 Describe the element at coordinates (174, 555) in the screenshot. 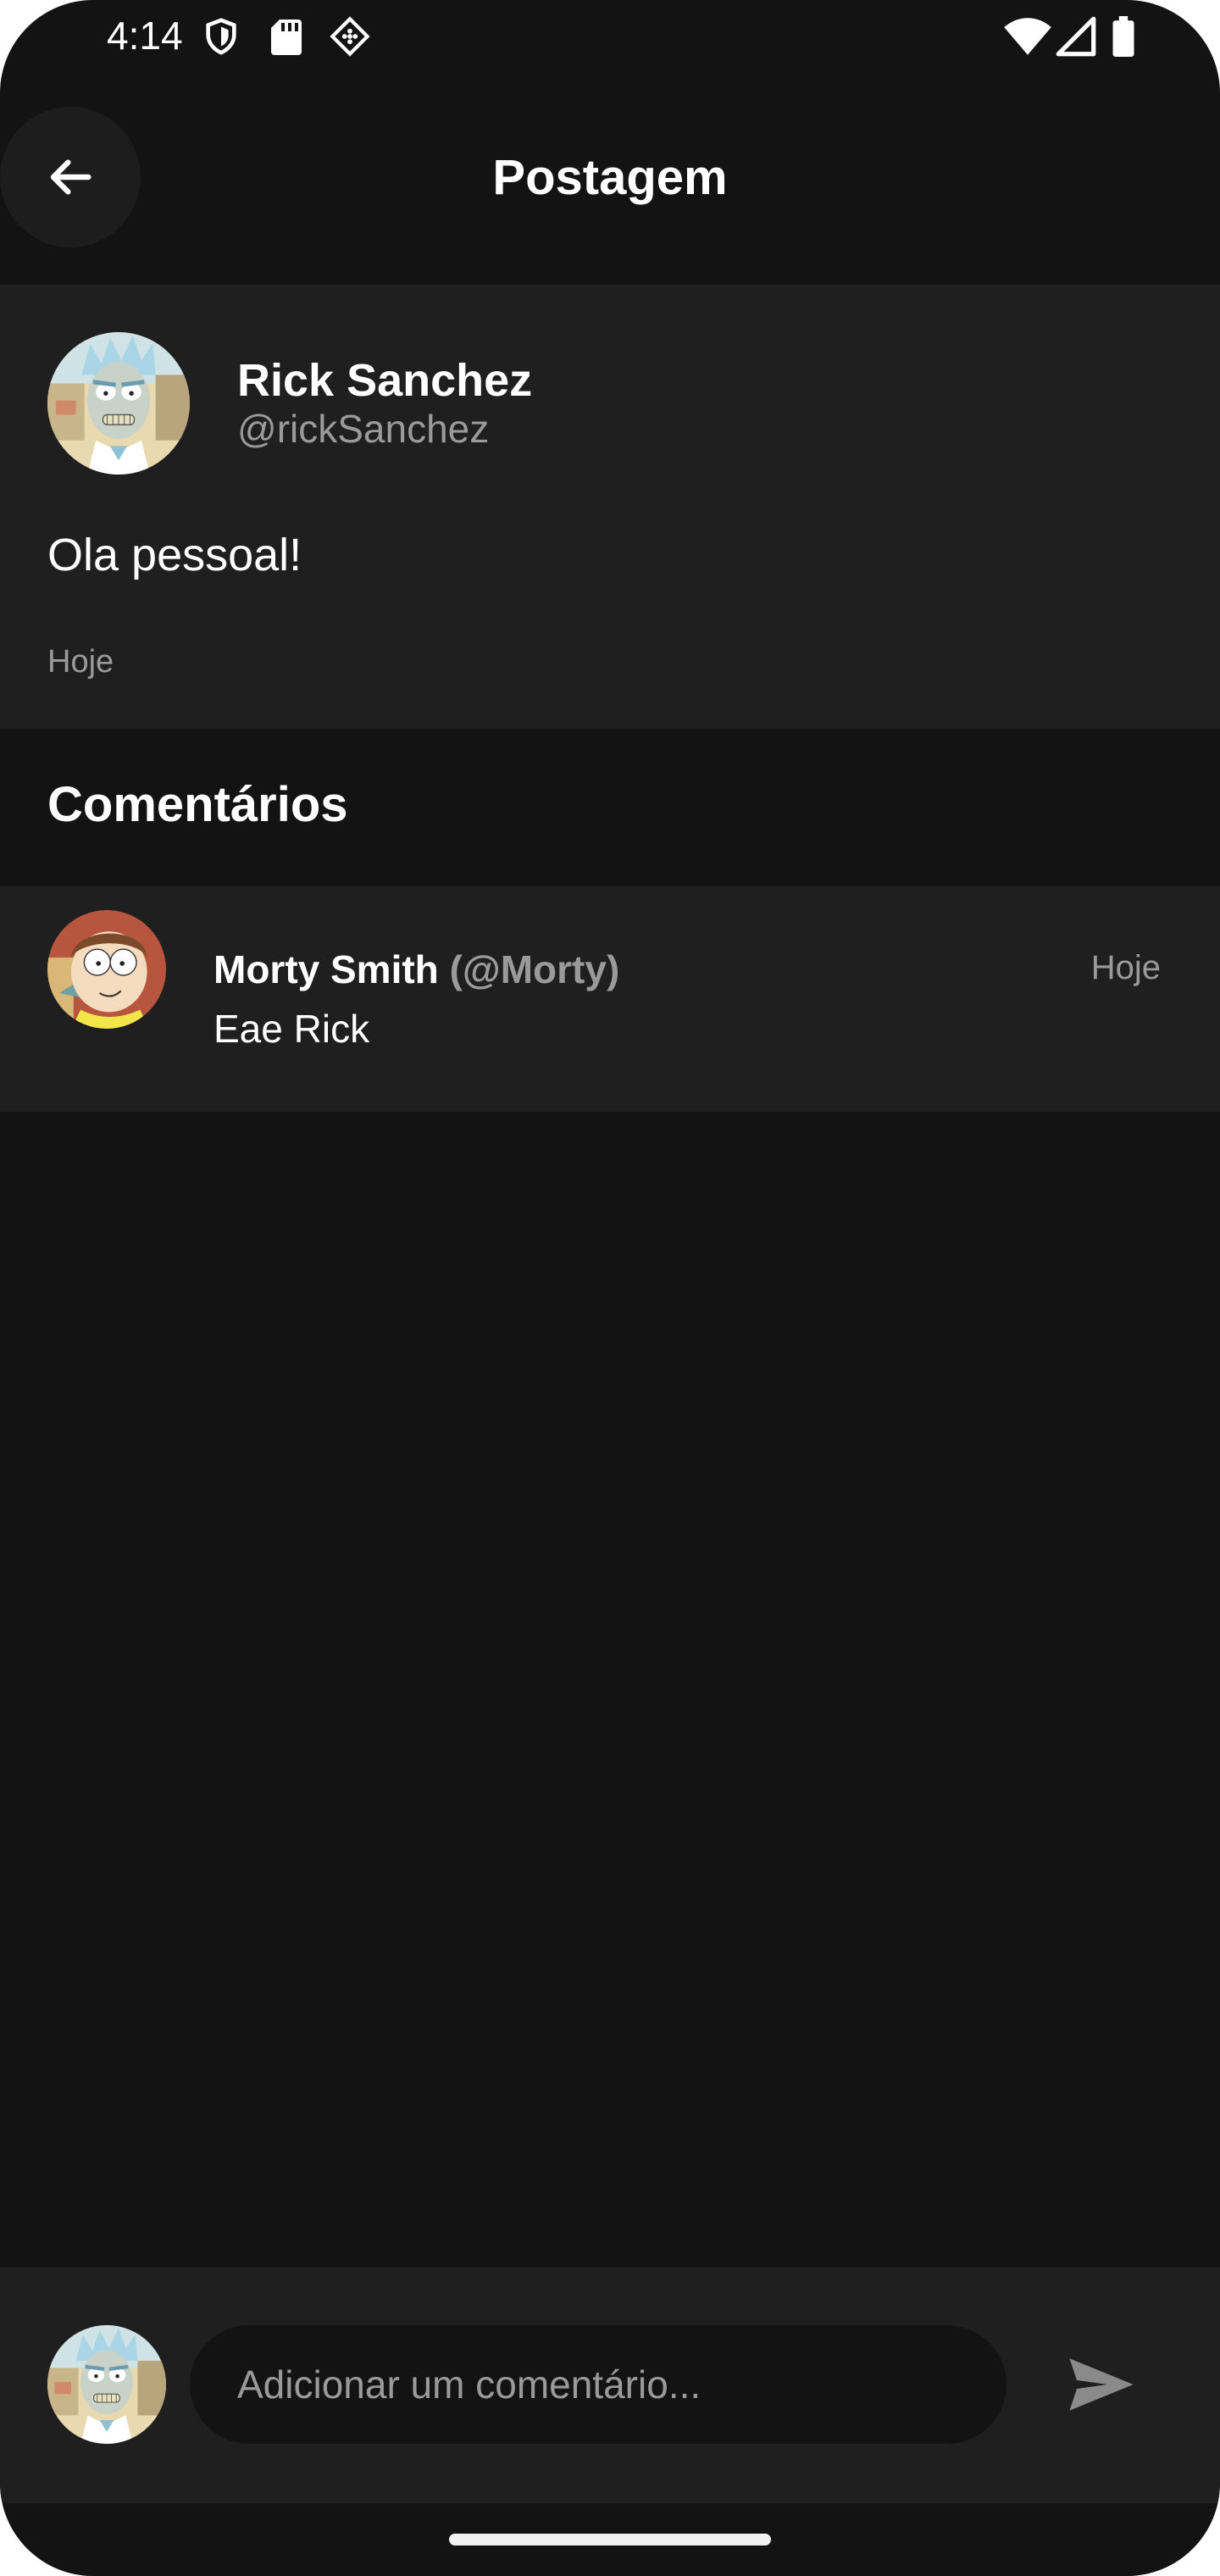

I see `post-text: Ola pessoal!` at that location.